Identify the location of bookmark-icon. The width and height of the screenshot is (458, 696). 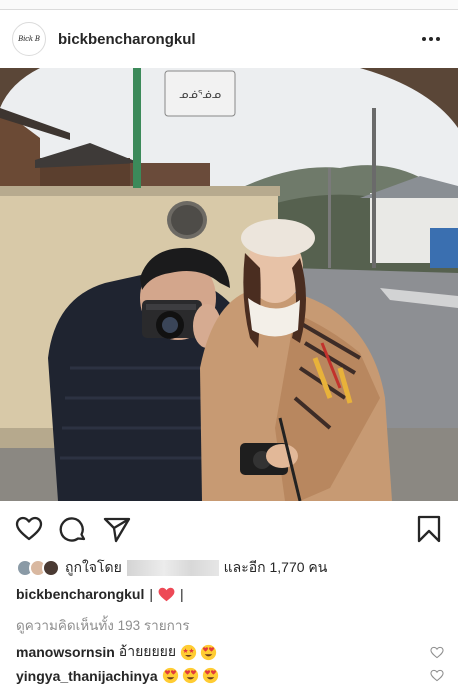
(429, 529).